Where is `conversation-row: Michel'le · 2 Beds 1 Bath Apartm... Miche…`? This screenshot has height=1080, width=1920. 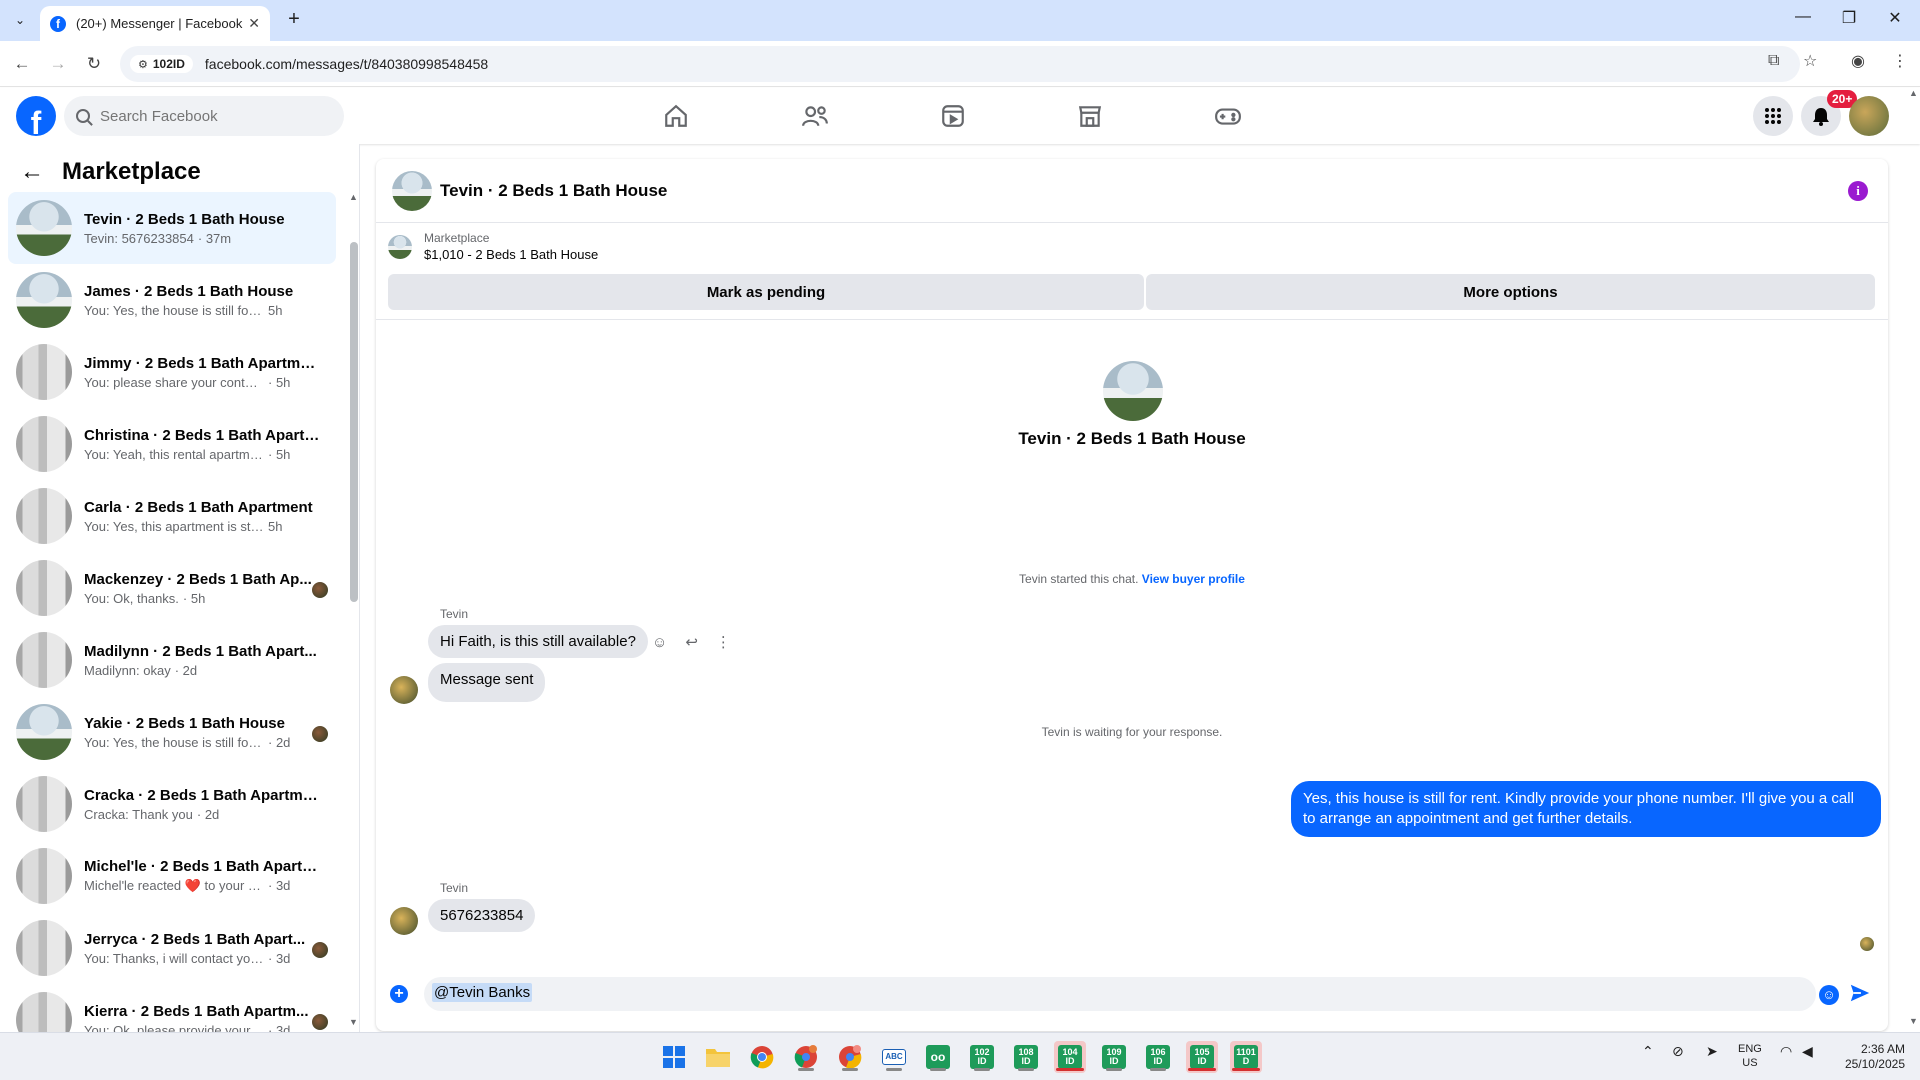 conversation-row: Michel'le · 2 Beds 1 Bath Apartm... Miche… is located at coordinates (172, 876).